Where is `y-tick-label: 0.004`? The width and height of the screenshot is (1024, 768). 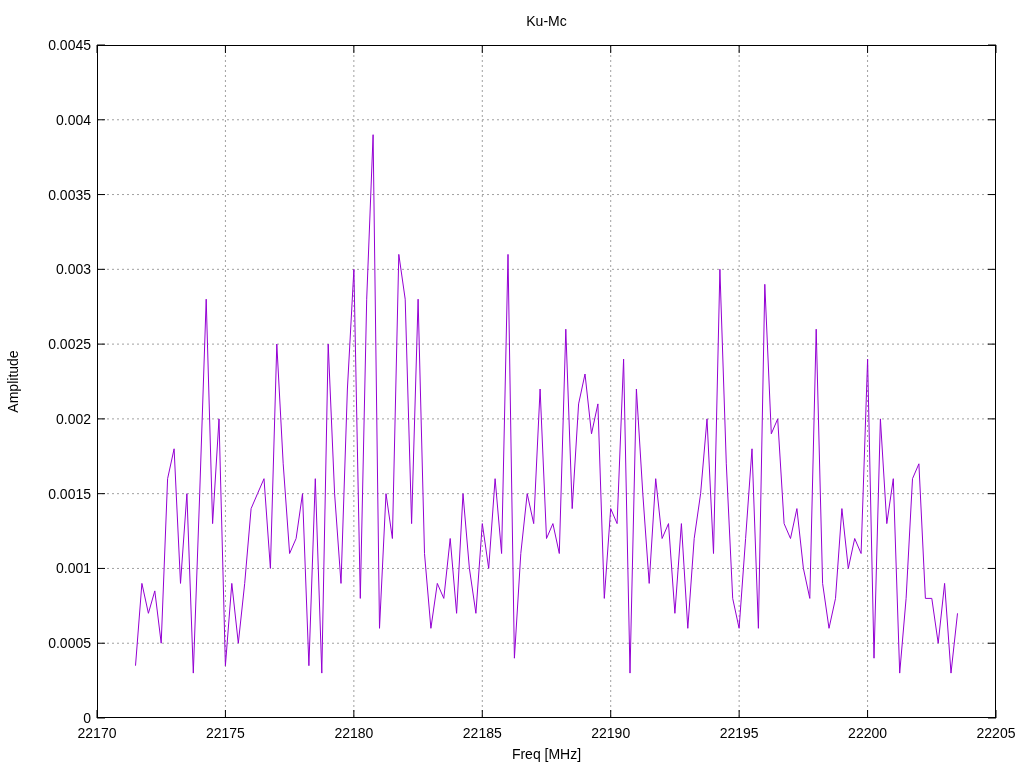
y-tick-label: 0.004 is located at coordinates (73, 119).